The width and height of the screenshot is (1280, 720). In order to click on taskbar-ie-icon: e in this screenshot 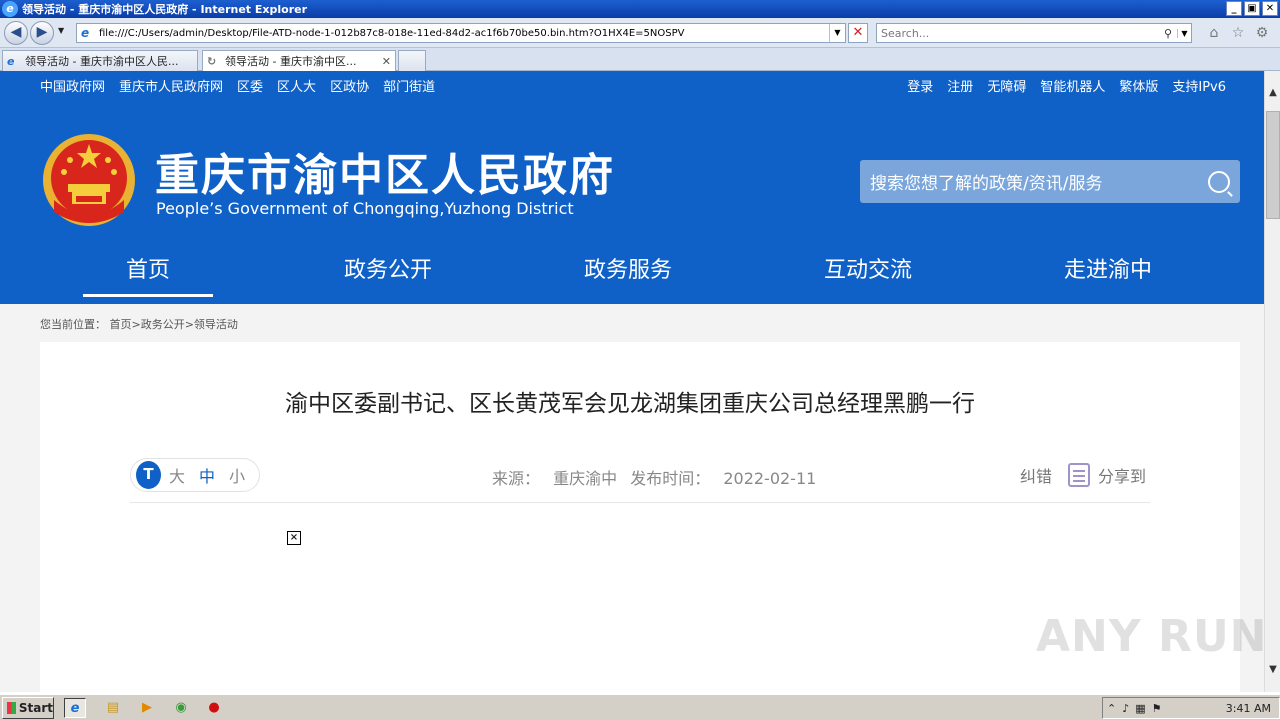, I will do `click(75, 708)`.